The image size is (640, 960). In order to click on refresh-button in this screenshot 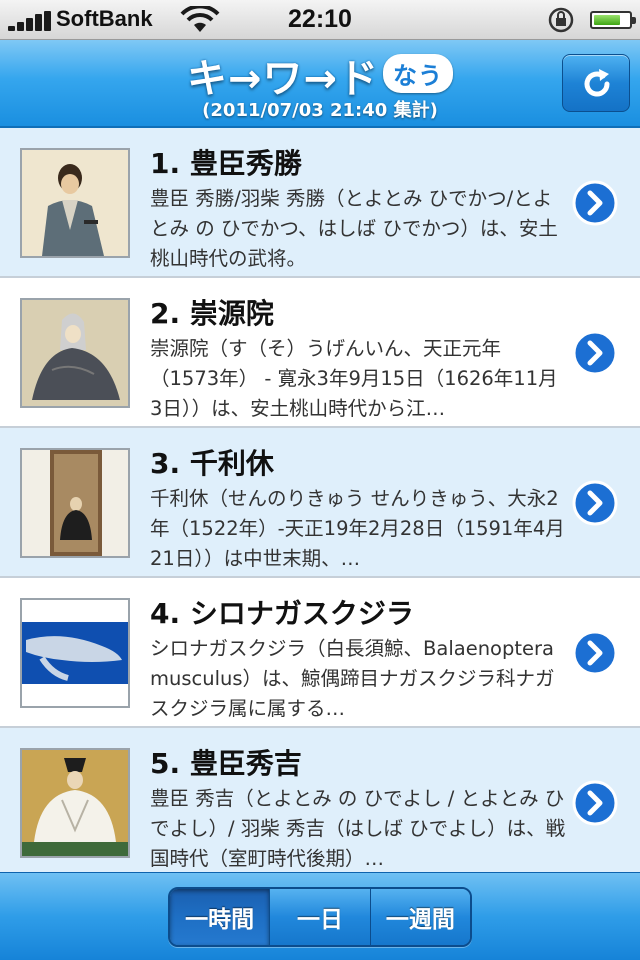, I will do `click(596, 83)`.